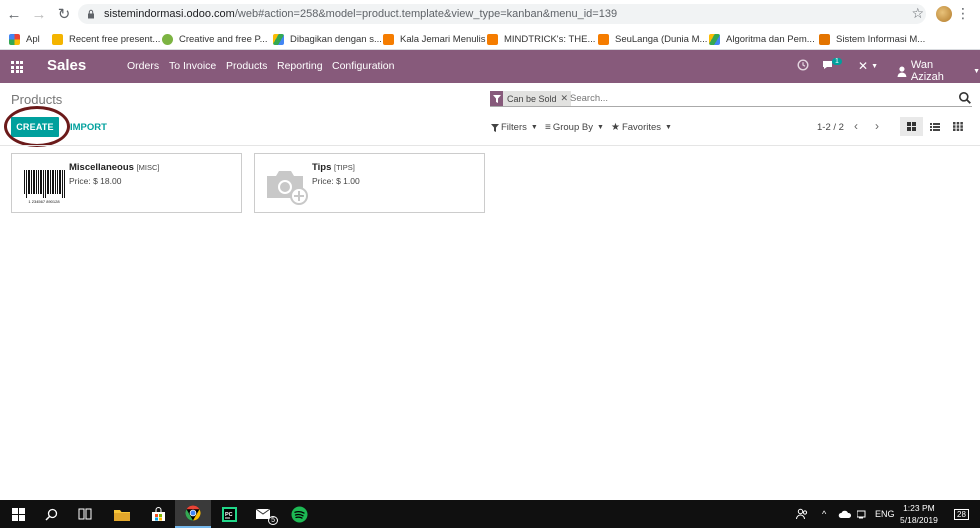 This screenshot has width=980, height=528. I want to click on product-name-text: Tips, so click(322, 167).